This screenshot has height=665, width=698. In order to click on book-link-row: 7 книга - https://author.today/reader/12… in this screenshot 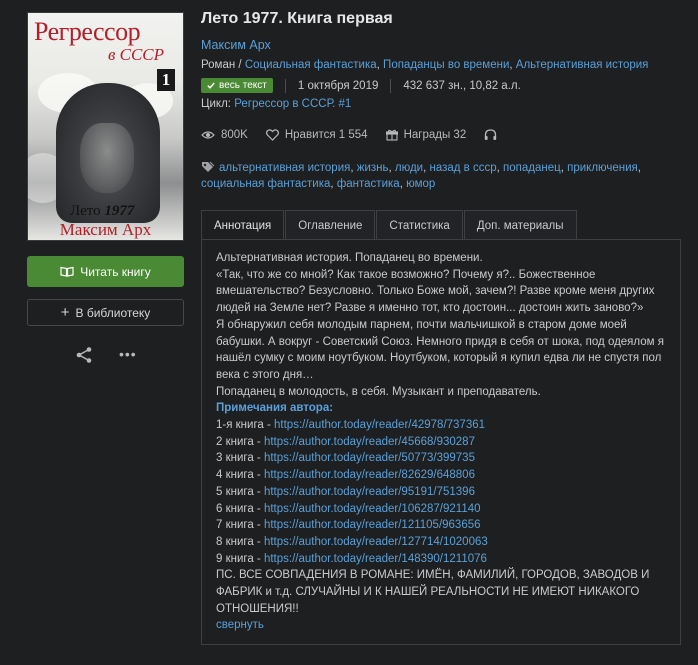, I will do `click(441, 525)`.